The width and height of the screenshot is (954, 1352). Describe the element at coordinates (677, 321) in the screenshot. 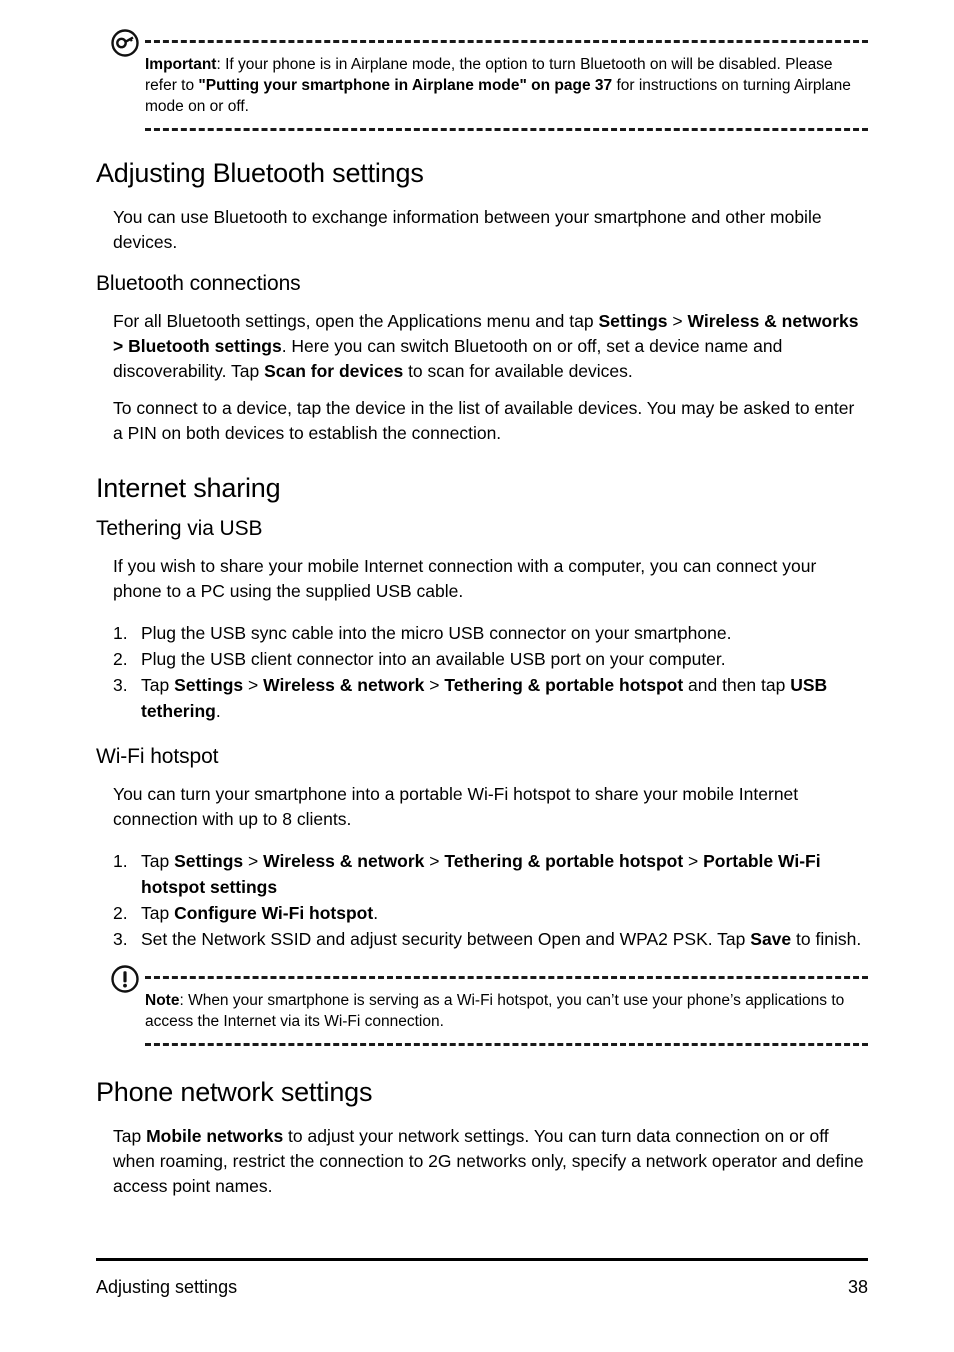

I see `bt-p1-c: >` at that location.